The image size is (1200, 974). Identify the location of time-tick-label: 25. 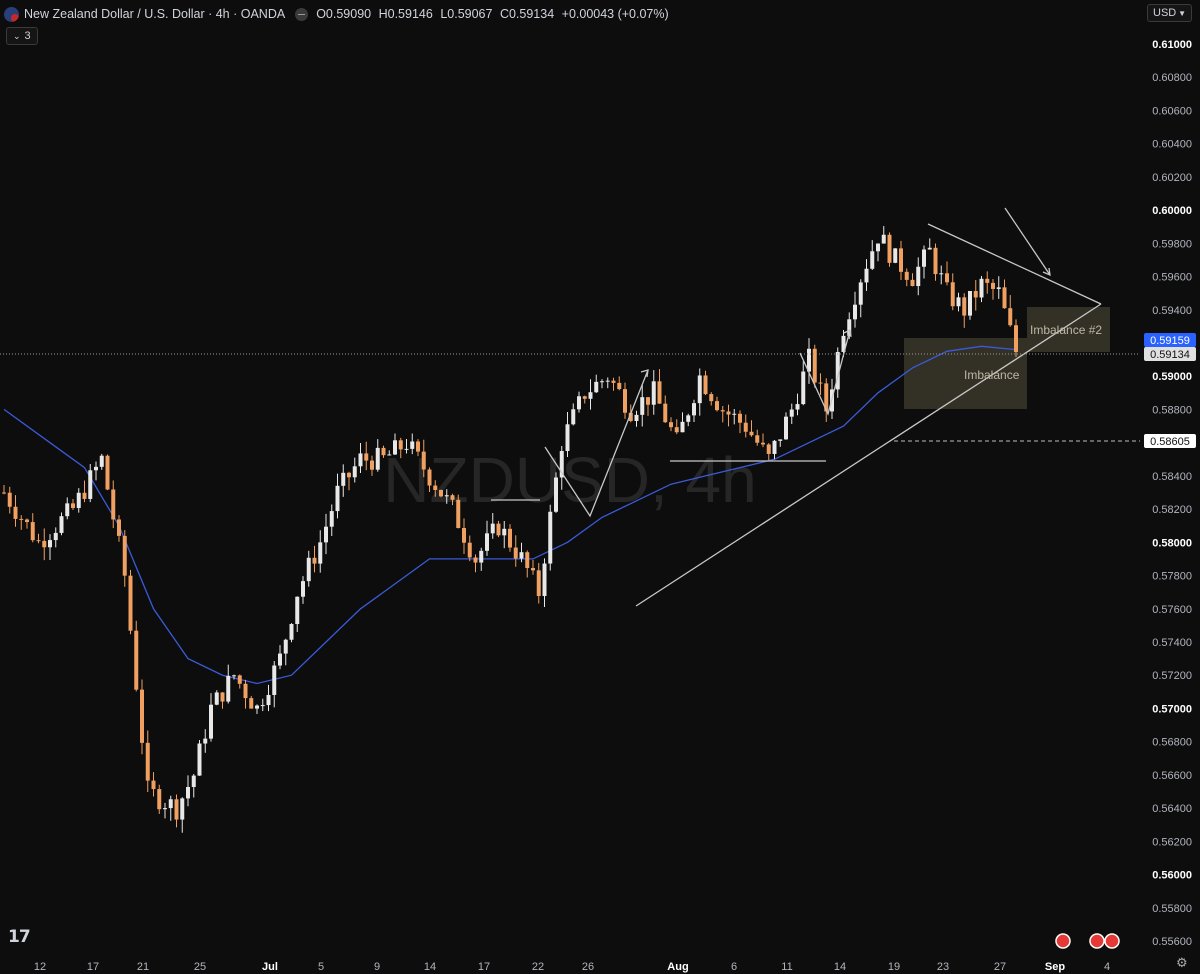
(200, 967).